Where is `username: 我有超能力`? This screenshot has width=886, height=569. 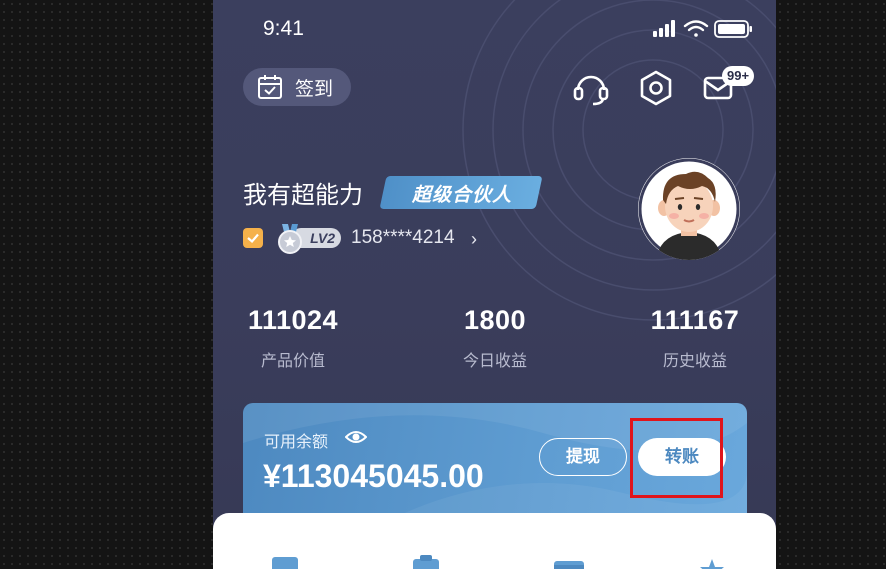 username: 我有超能力 is located at coordinates (303, 195).